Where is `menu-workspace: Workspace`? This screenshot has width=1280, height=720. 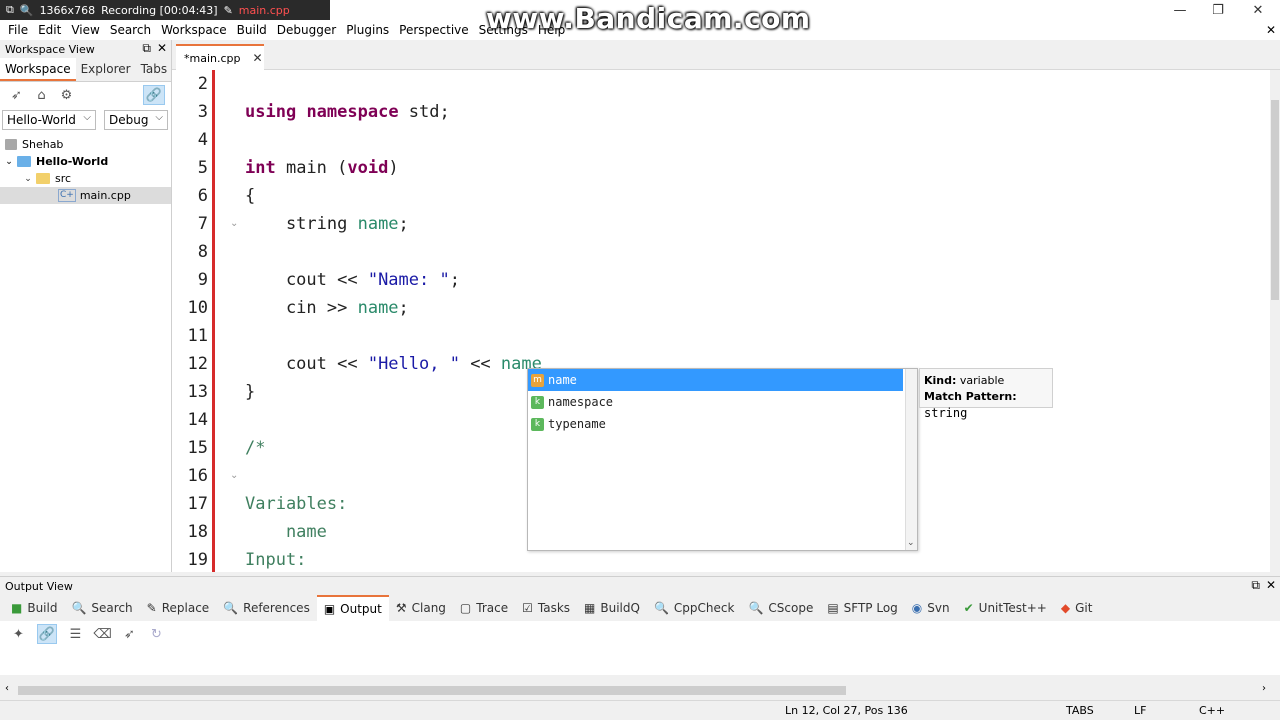
menu-workspace: Workspace is located at coordinates (194, 30).